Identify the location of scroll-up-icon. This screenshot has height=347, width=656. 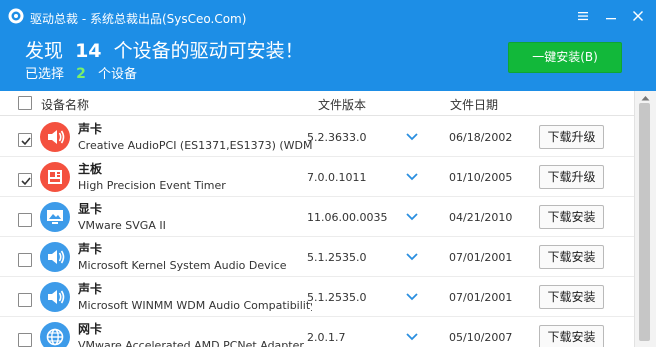
(645, 98).